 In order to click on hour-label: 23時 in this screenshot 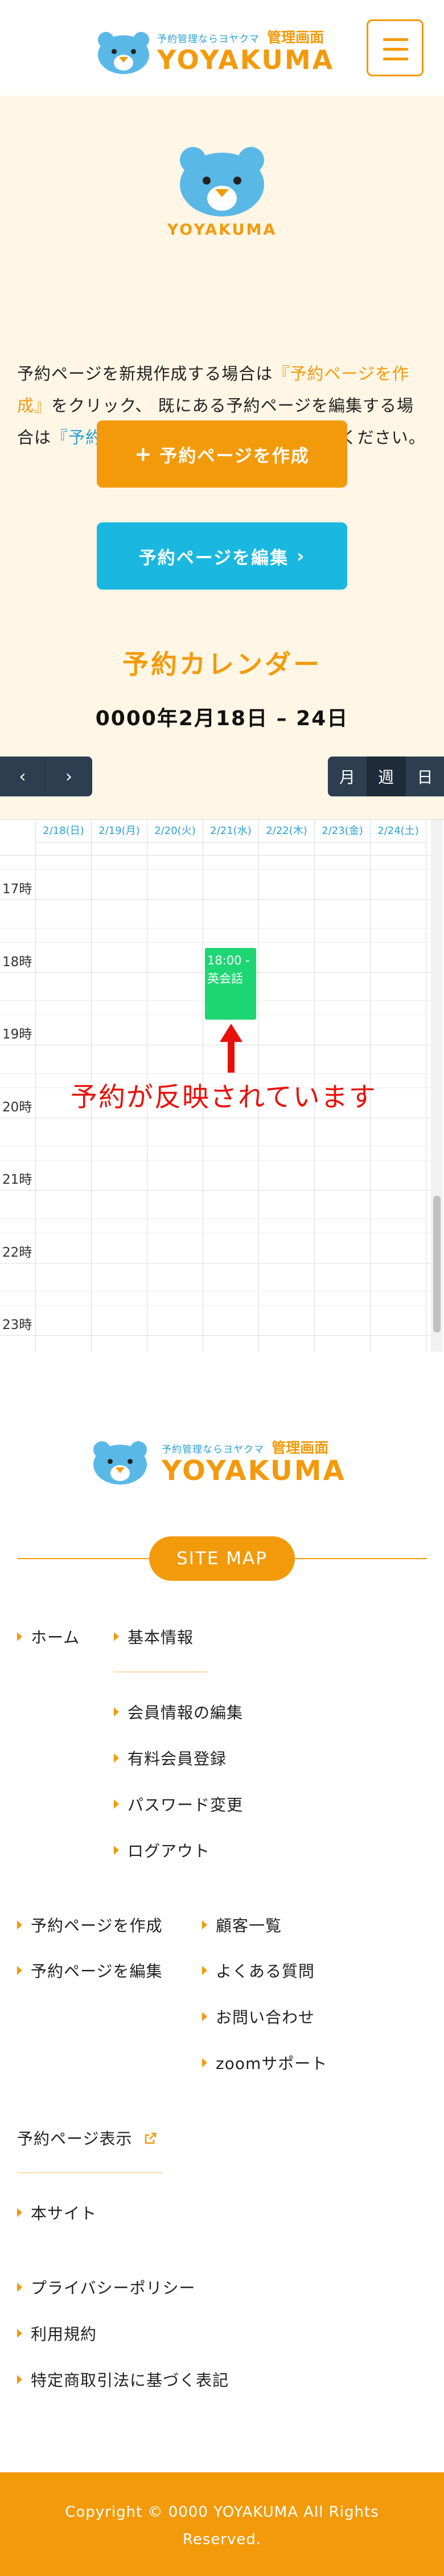, I will do `click(17, 1325)`.